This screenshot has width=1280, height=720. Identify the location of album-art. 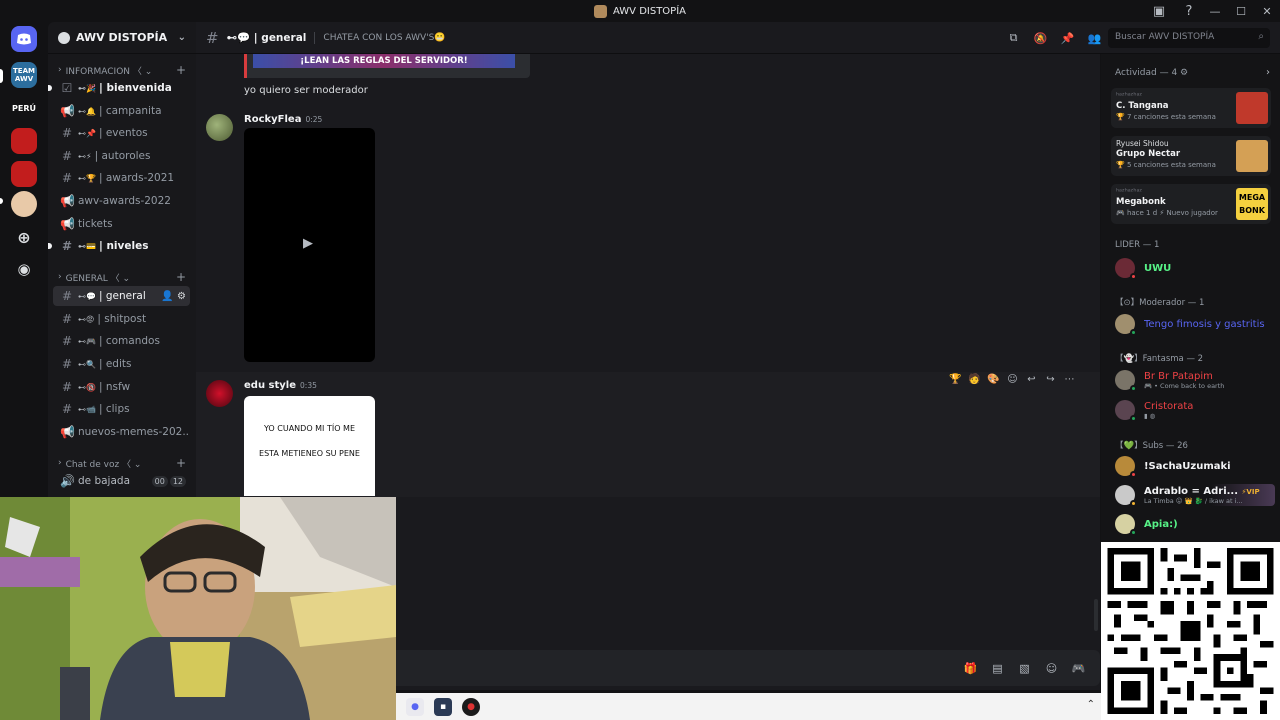
(1252, 156).